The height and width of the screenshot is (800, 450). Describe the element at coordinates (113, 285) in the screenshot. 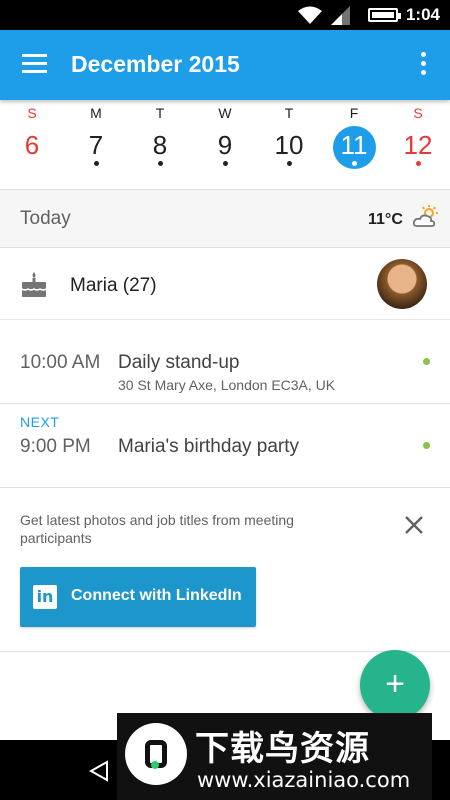

I see `birthday-name: Maria (27)` at that location.